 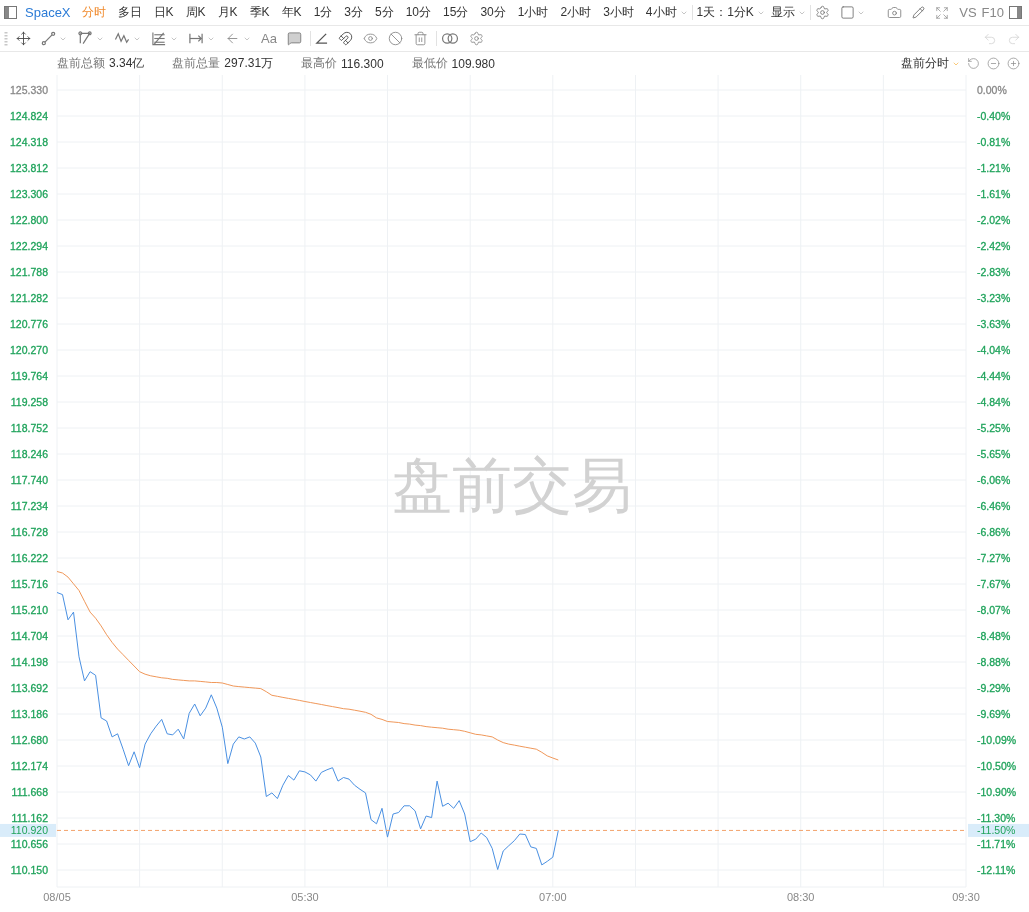 What do you see at coordinates (666, 12) in the screenshot?
I see `period-tab: 4小时` at bounding box center [666, 12].